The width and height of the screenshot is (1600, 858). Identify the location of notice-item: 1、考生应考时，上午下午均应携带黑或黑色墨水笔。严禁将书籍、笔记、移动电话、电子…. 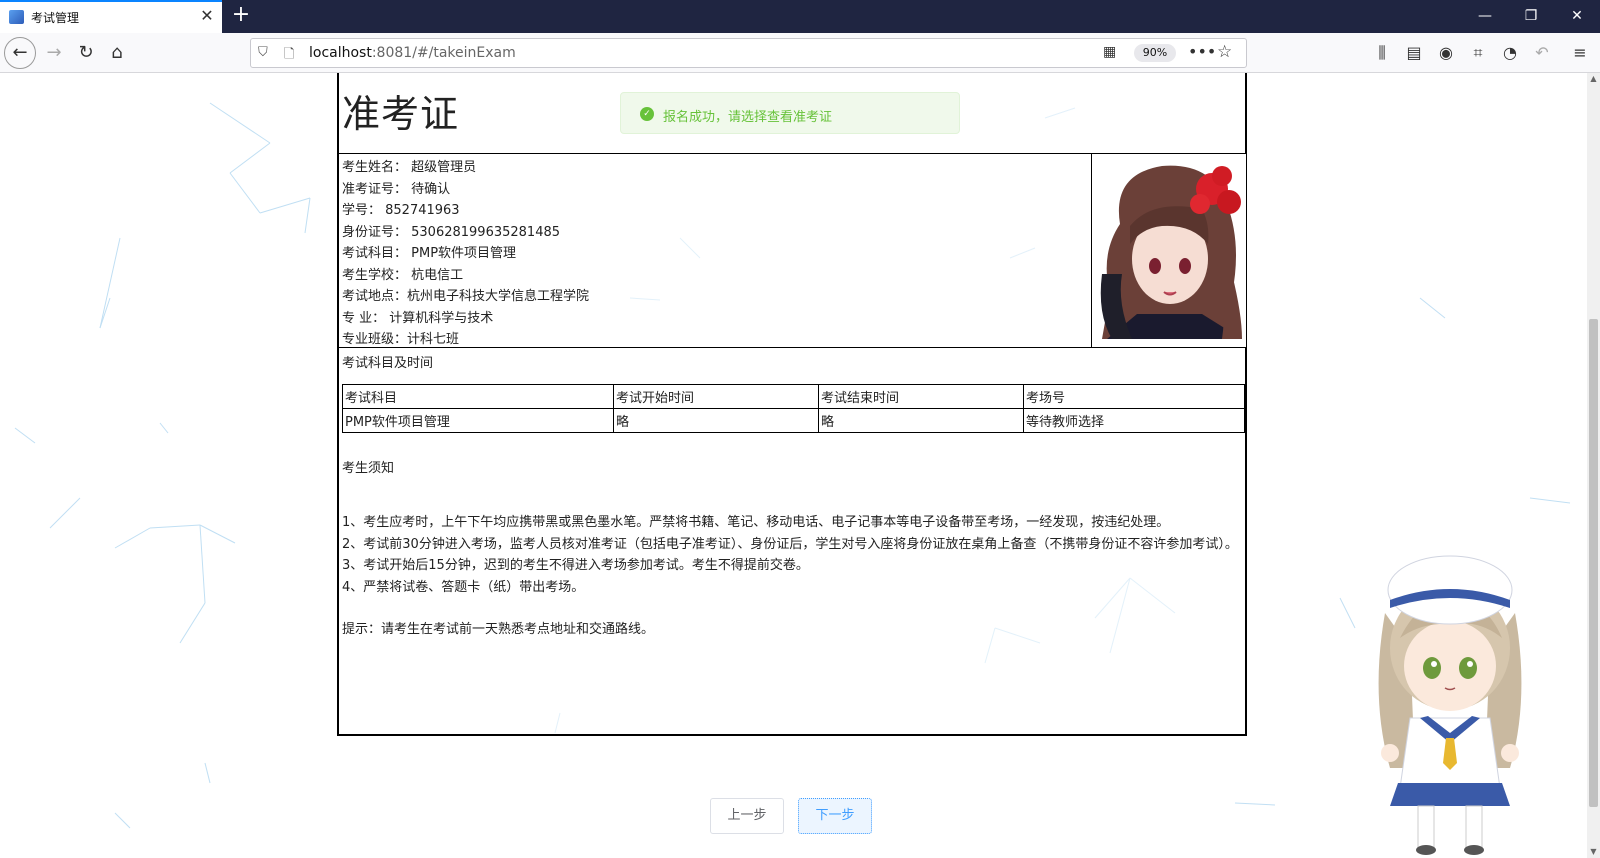
(756, 522).